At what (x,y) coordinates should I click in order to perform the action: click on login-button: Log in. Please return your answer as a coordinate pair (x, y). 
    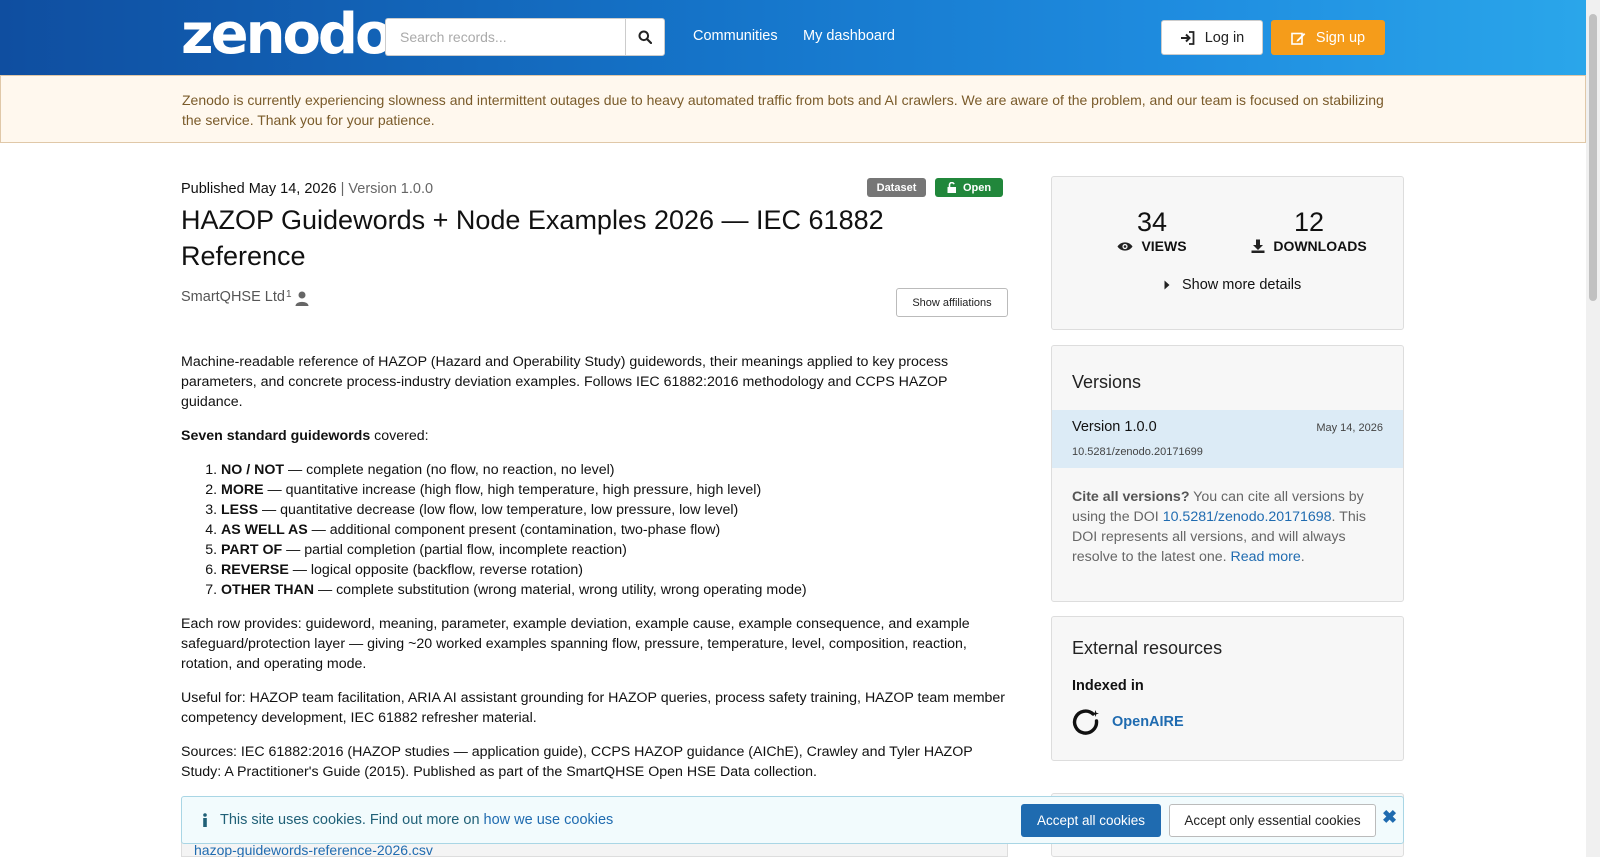
    Looking at the image, I should click on (1212, 37).